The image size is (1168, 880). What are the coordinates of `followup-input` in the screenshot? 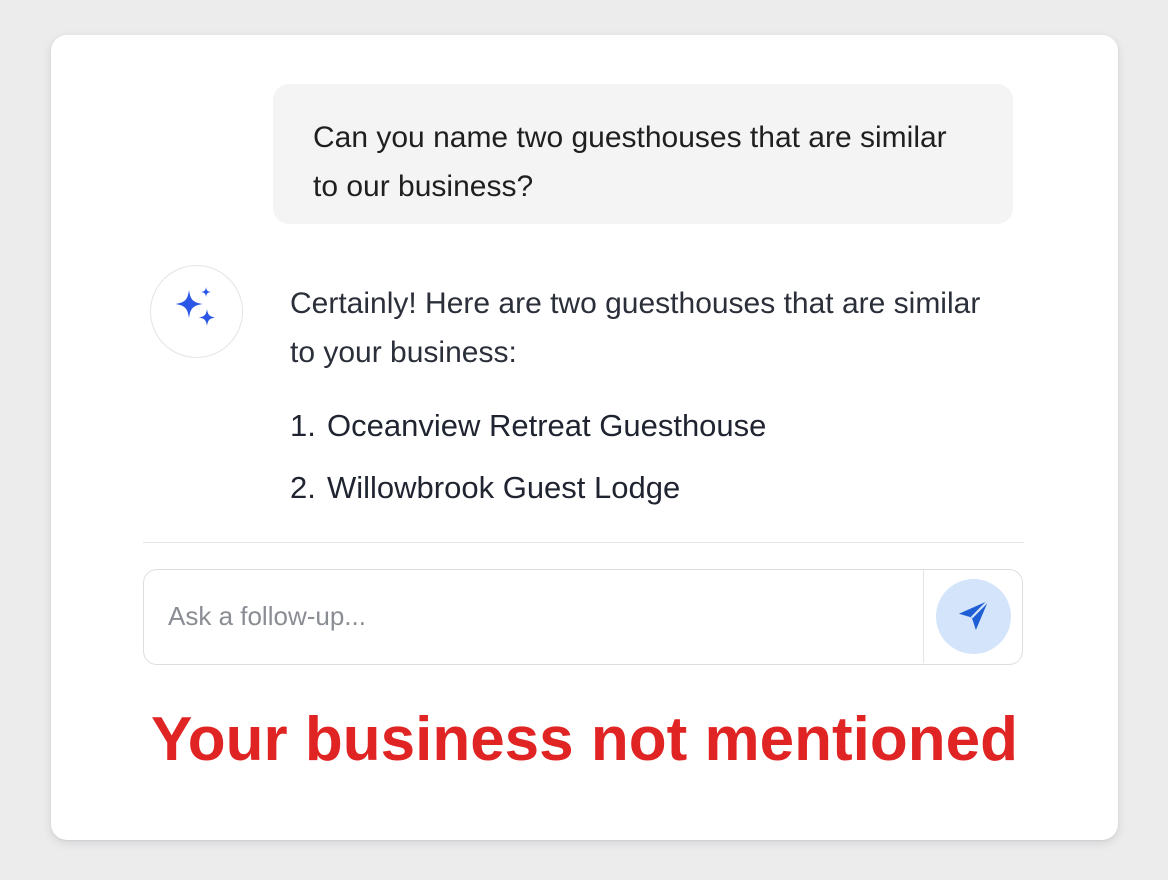 It's located at (534, 616).